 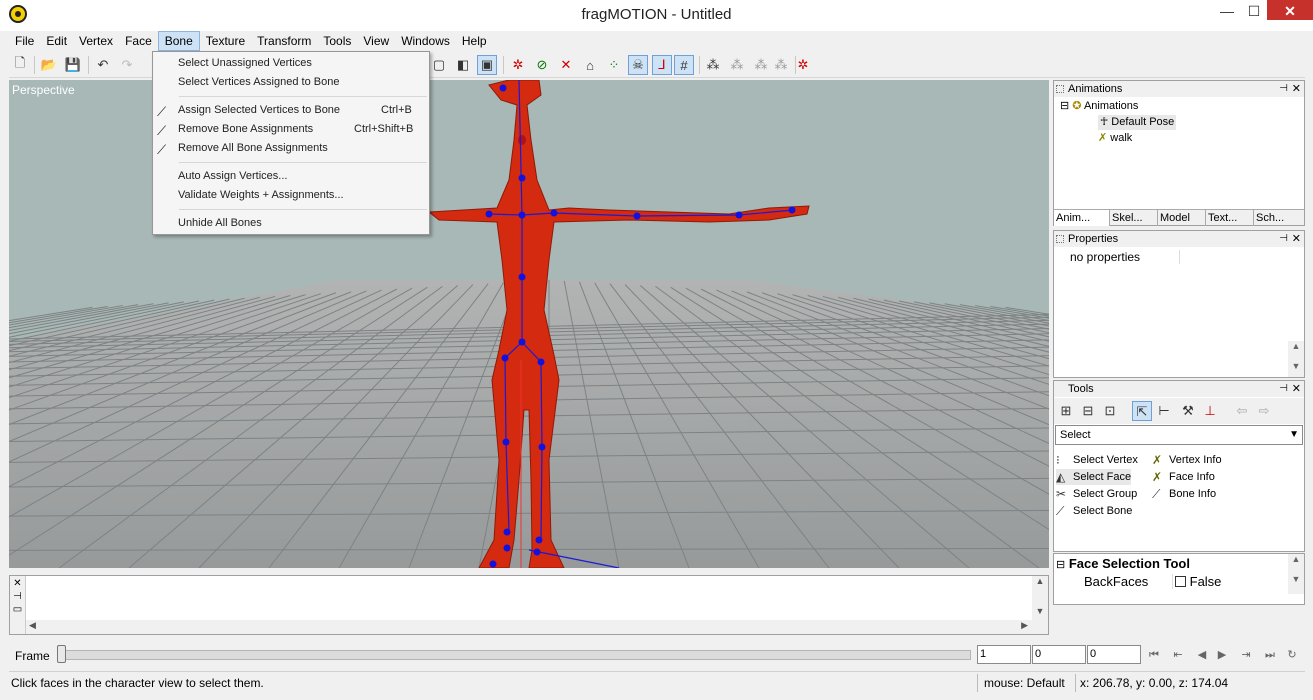 I want to click on first-frame-icon: ⏮, so click(x=1154, y=655).